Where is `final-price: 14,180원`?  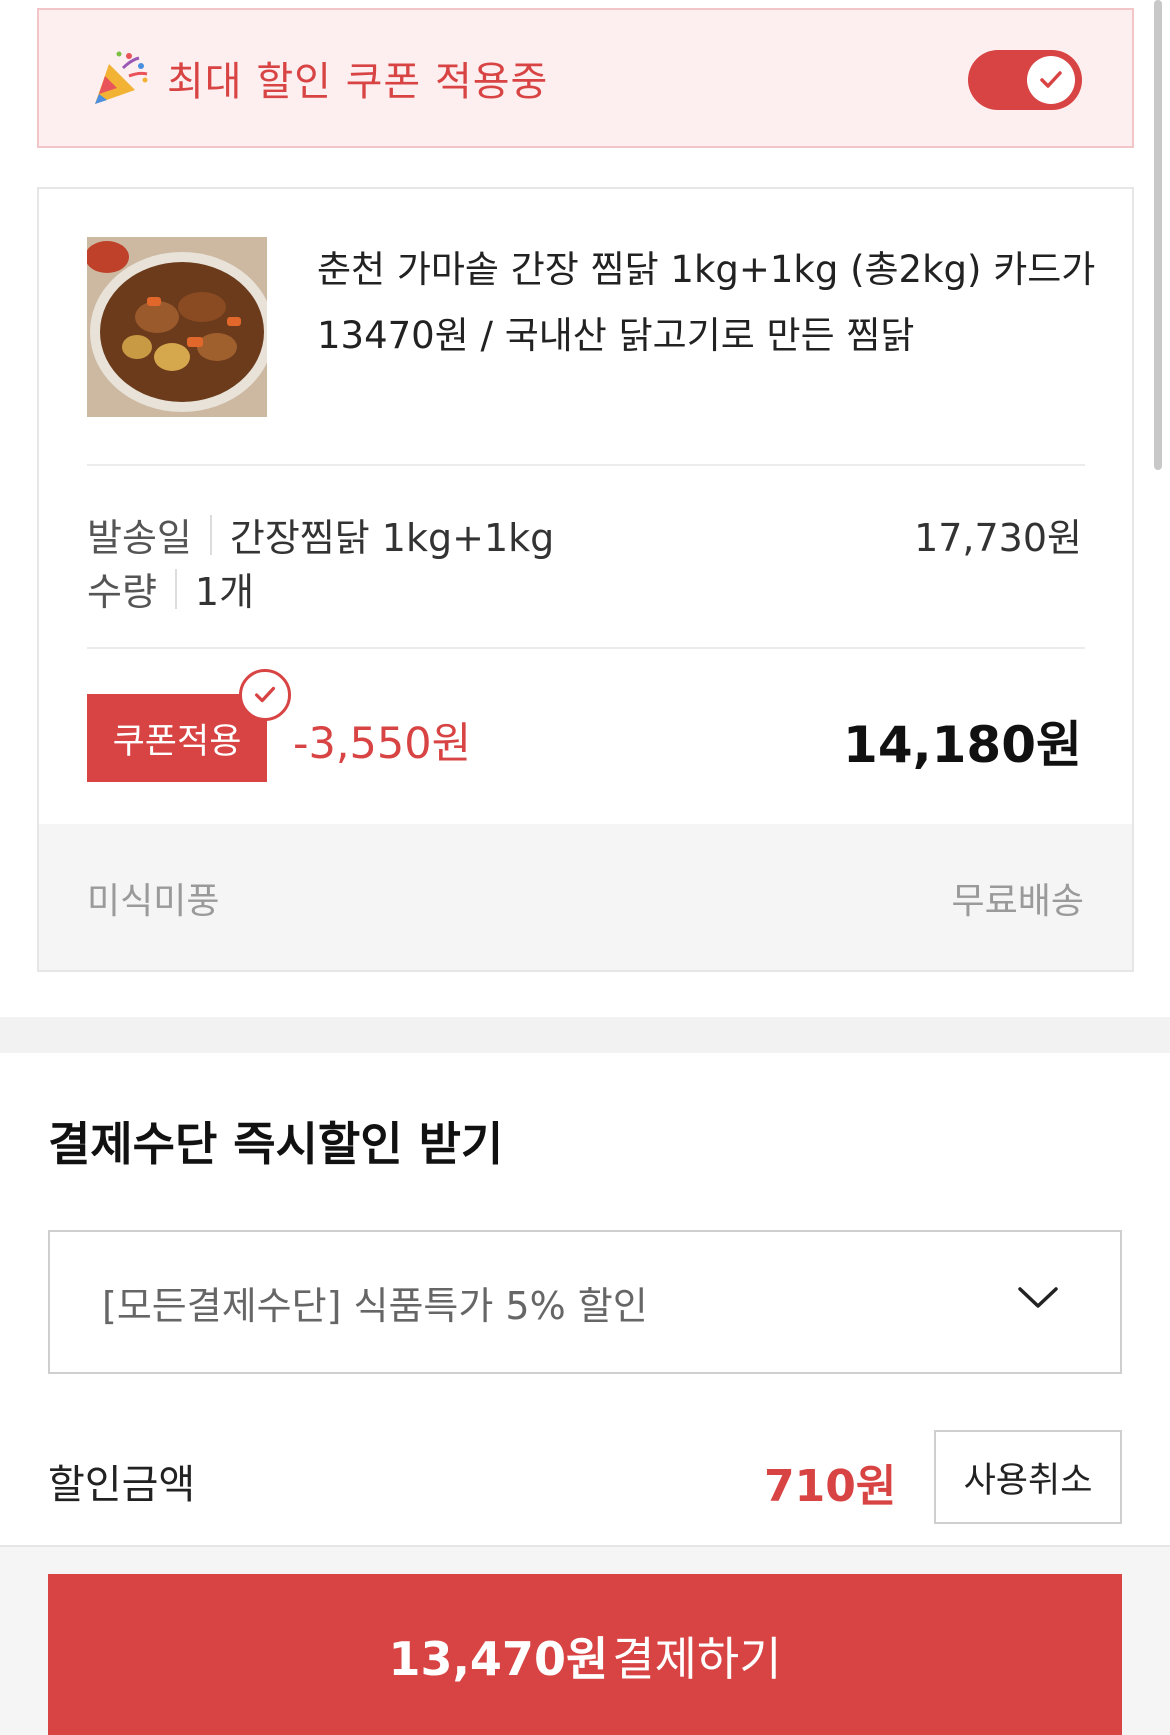
final-price: 14,180원 is located at coordinates (962, 745).